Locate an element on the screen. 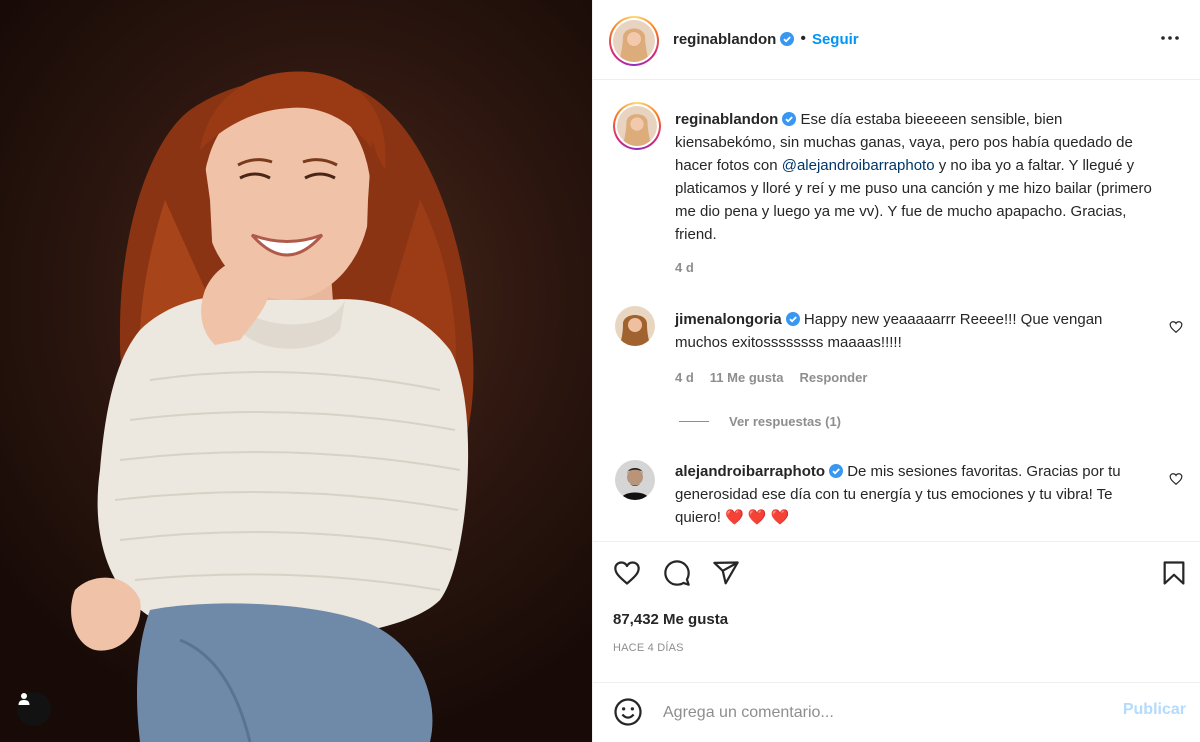 The width and height of the screenshot is (1200, 742). post-date: HACE 4 DÍAS is located at coordinates (648, 648).